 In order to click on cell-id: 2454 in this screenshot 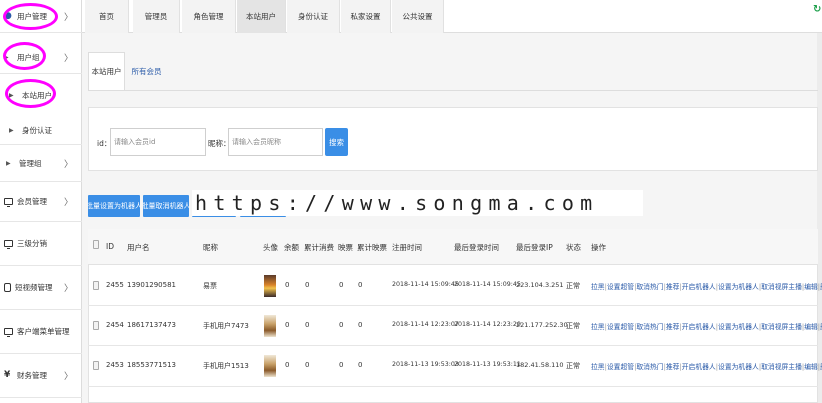, I will do `click(115, 325)`.